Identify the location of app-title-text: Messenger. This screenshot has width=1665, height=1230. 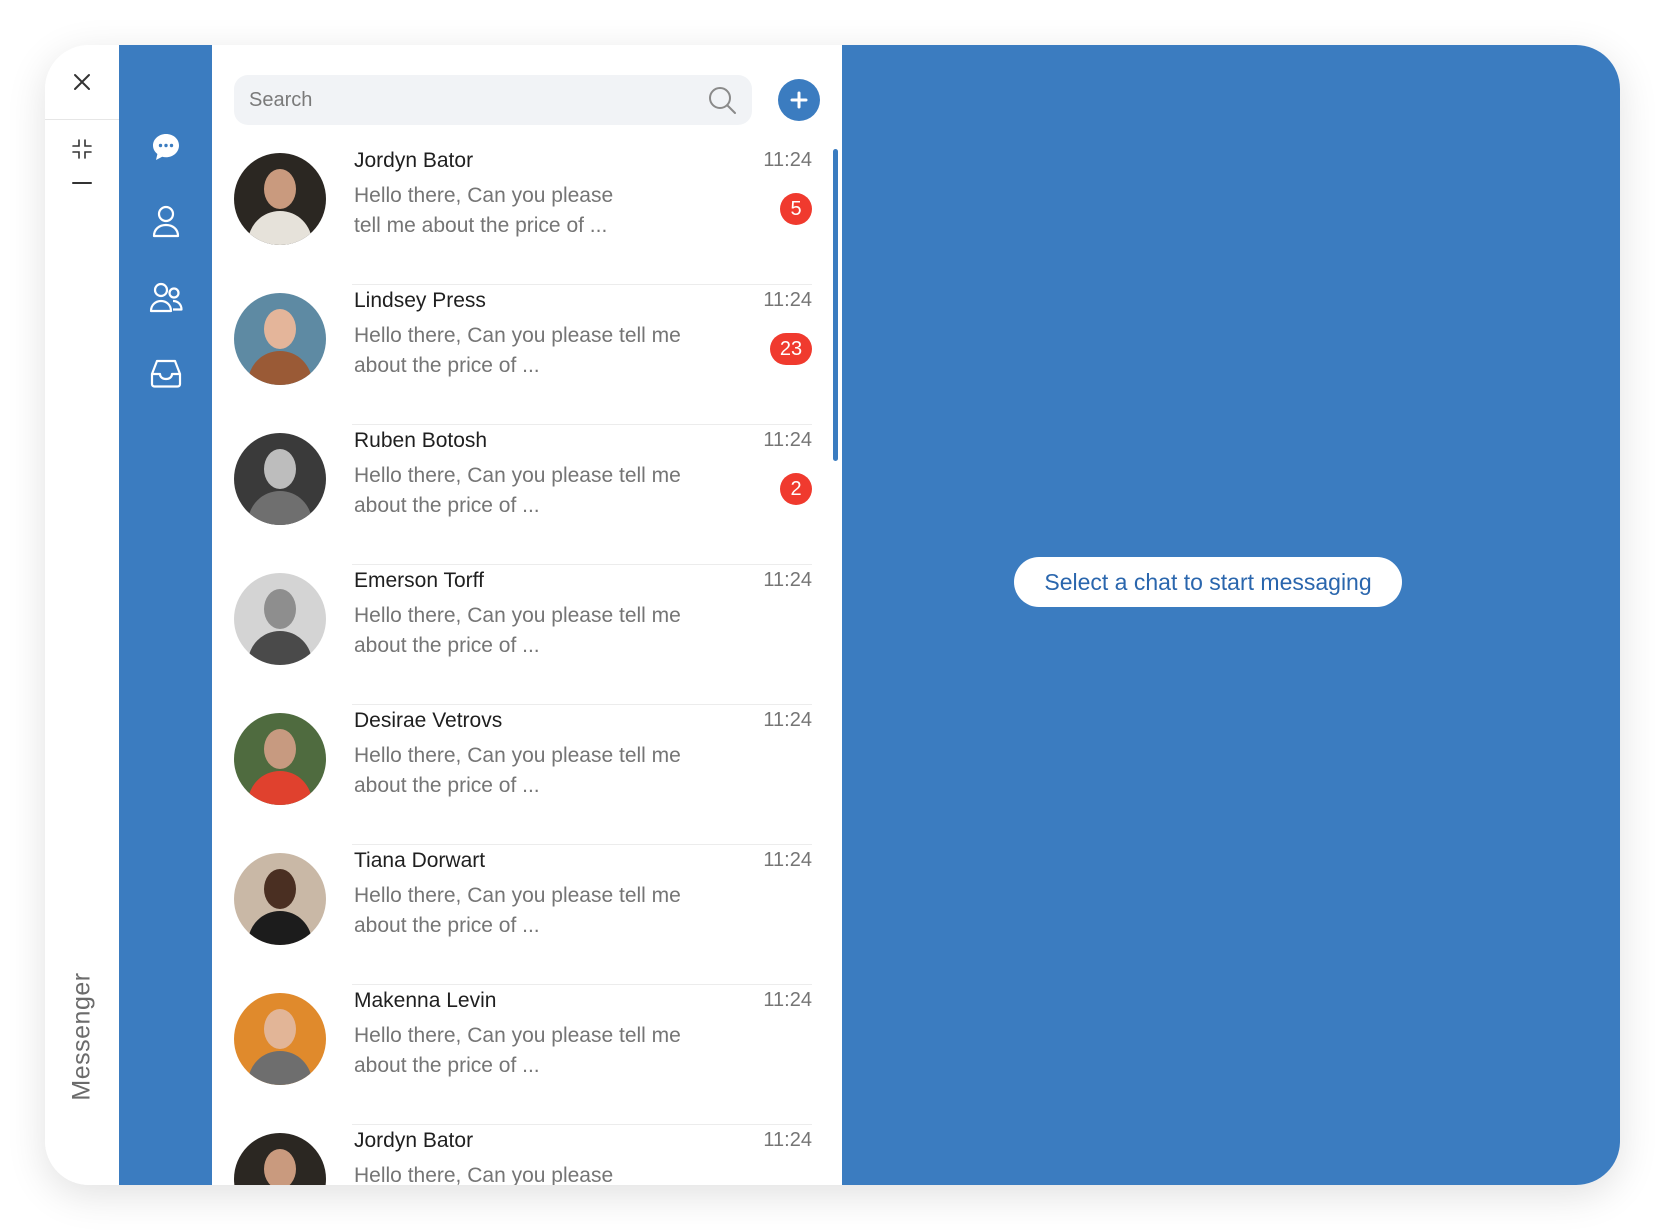
(81, 1036).